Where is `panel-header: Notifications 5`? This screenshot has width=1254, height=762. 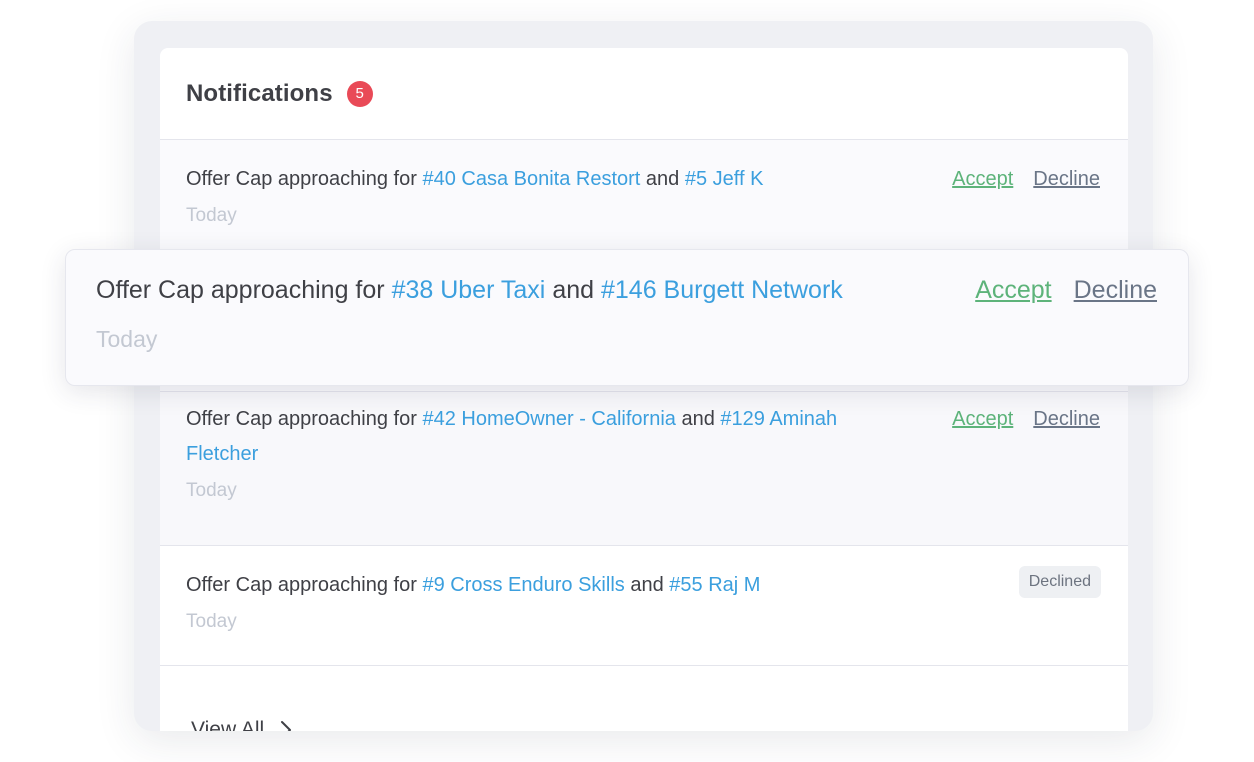
panel-header: Notifications 5 is located at coordinates (644, 94).